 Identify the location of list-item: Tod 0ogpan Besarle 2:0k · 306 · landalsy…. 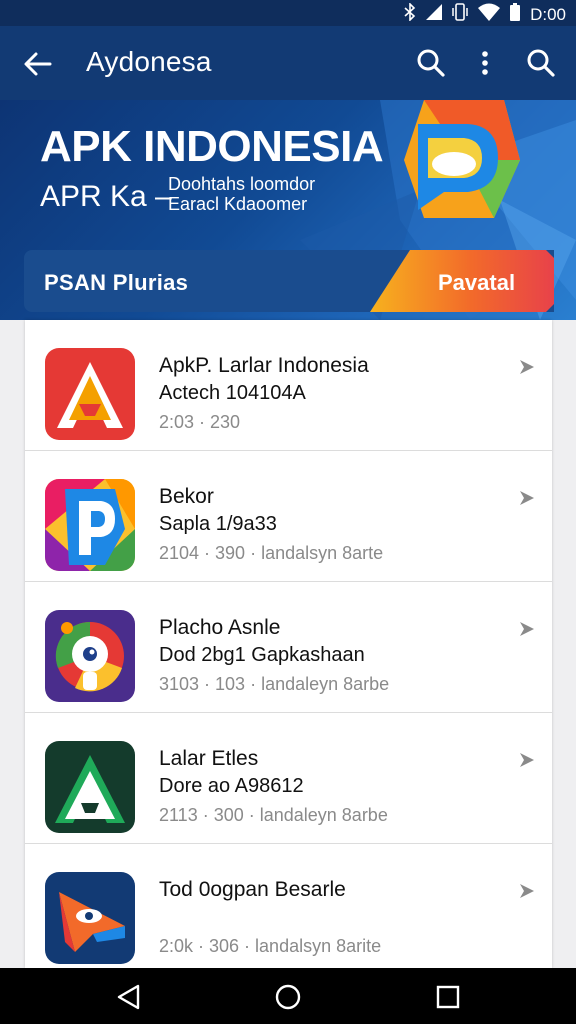
(288, 906).